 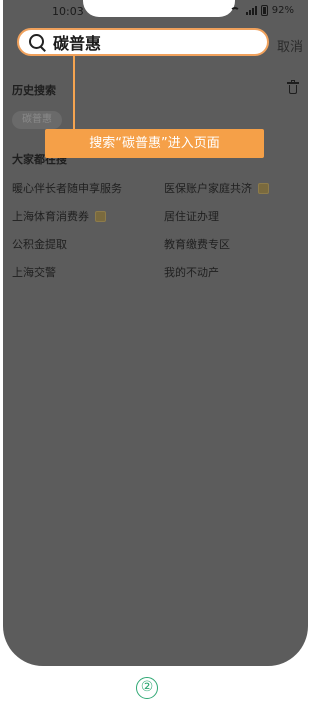 I want to click on signal-icon, so click(x=251, y=10).